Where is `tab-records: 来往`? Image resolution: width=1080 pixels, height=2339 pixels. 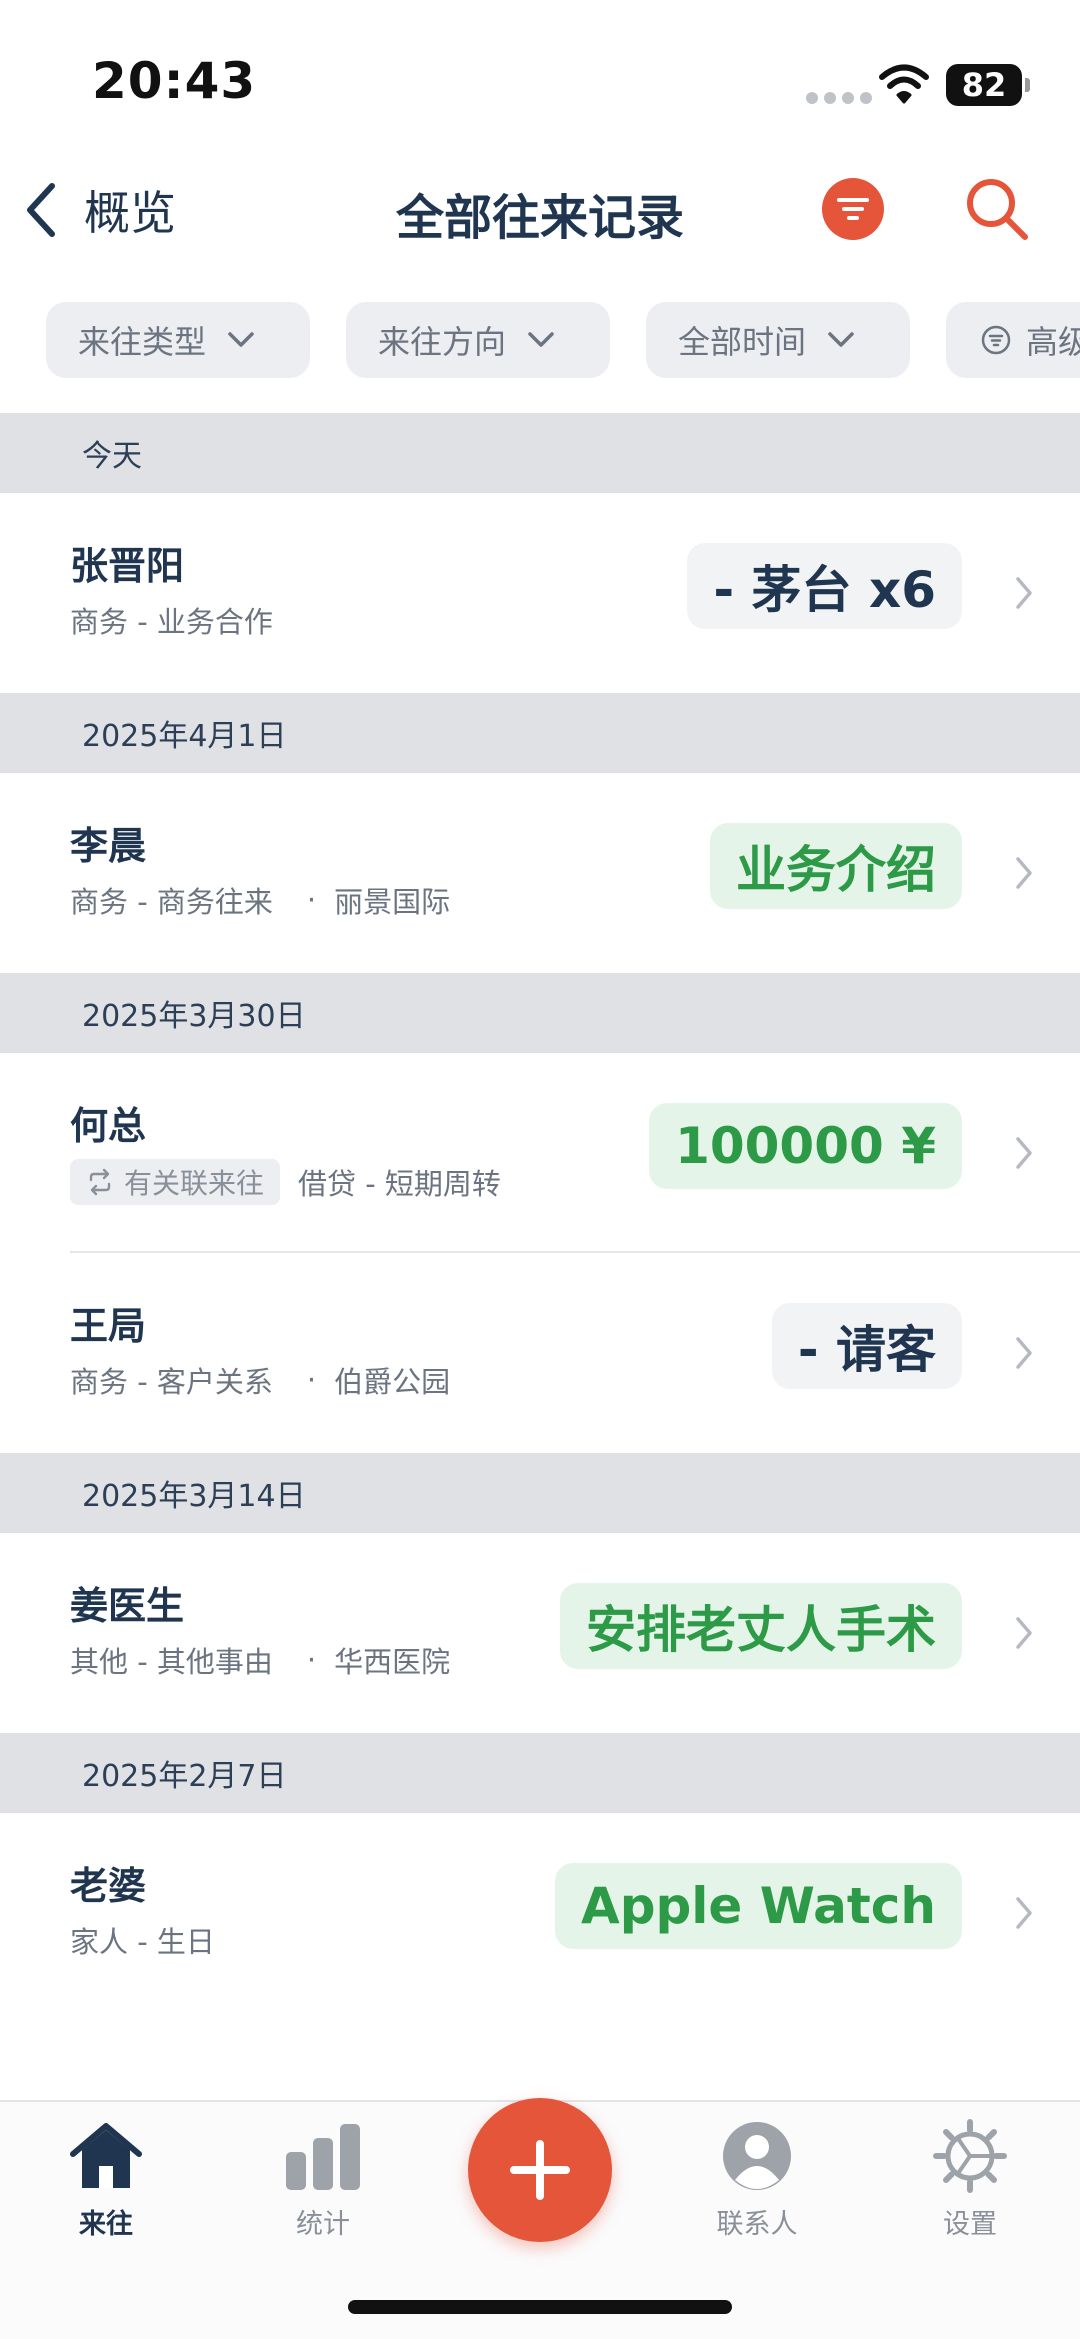
tab-records: 来往 is located at coordinates (106, 2179).